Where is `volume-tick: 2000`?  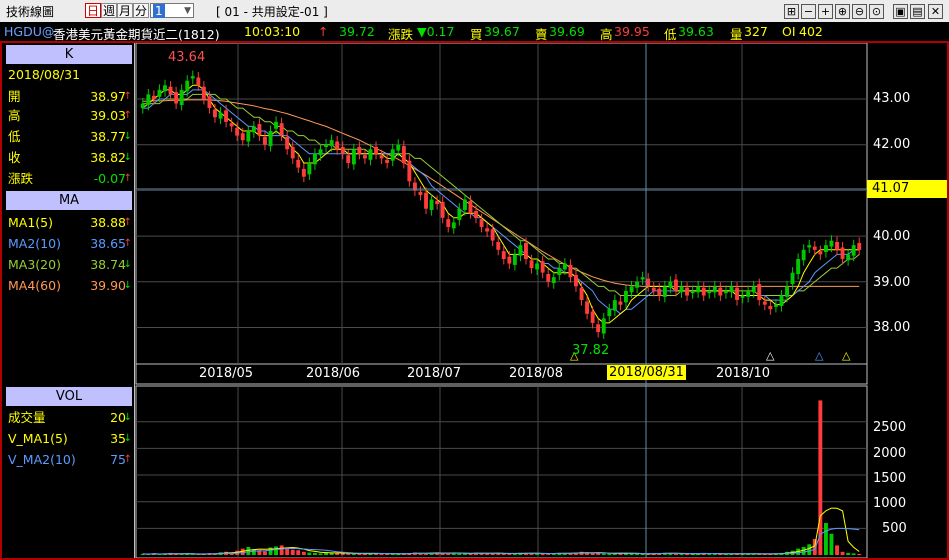 volume-tick: 2000 is located at coordinates (890, 453).